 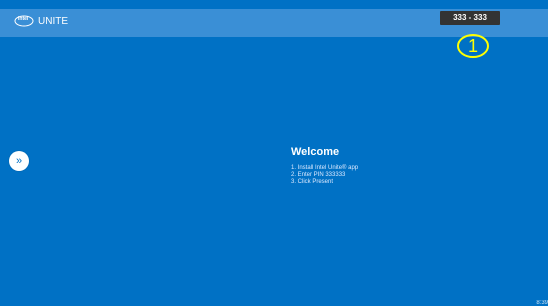 I want to click on step-2: 2. Enter PIN 333333, so click(x=318, y=175).